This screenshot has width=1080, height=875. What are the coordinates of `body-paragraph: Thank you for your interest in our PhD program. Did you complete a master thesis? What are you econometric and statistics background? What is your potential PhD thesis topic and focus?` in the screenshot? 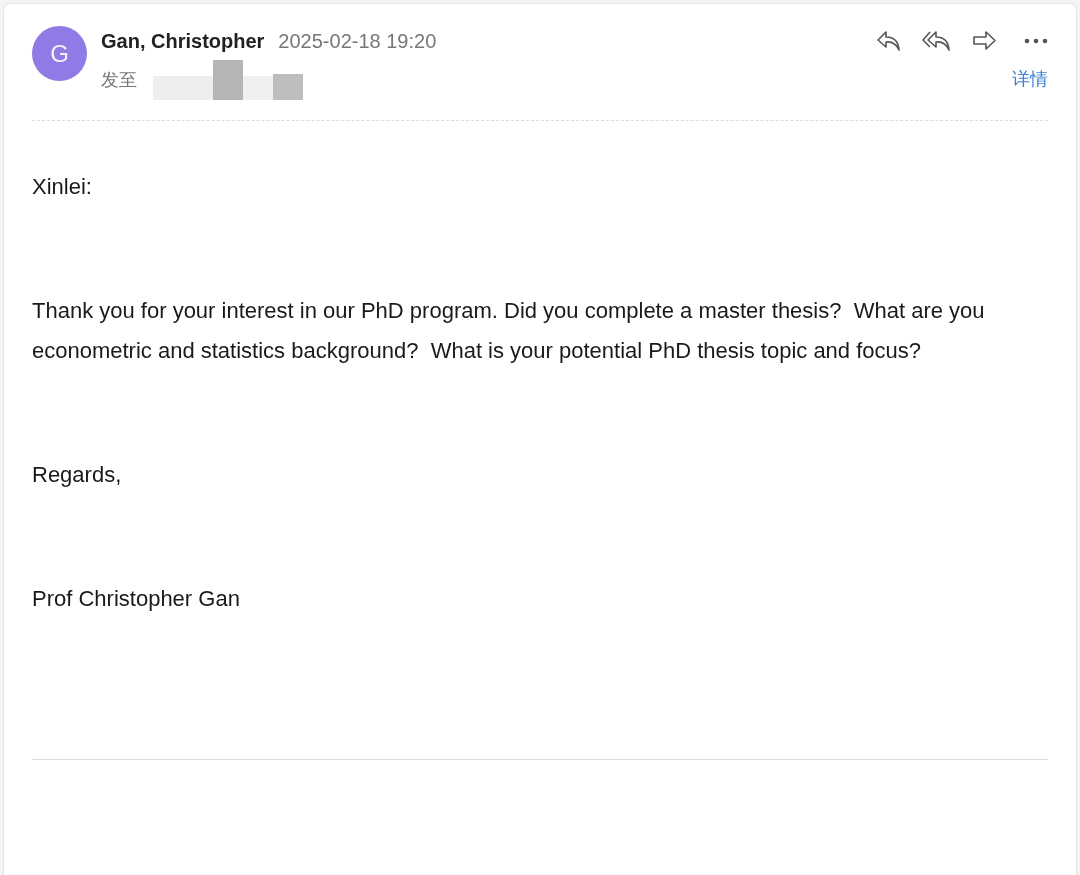 It's located at (509, 331).